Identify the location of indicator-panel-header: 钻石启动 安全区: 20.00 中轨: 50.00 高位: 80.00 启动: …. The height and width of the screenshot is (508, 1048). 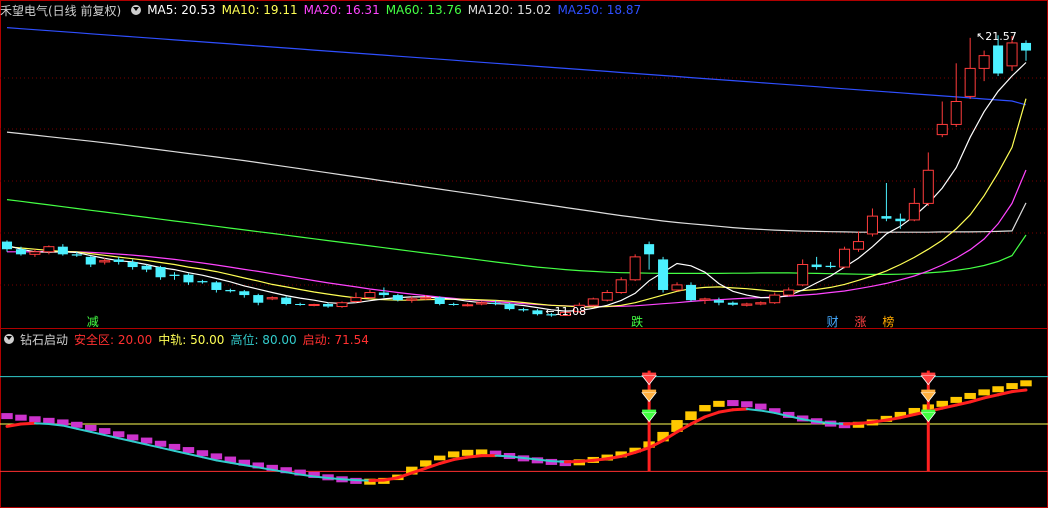
(187, 339).